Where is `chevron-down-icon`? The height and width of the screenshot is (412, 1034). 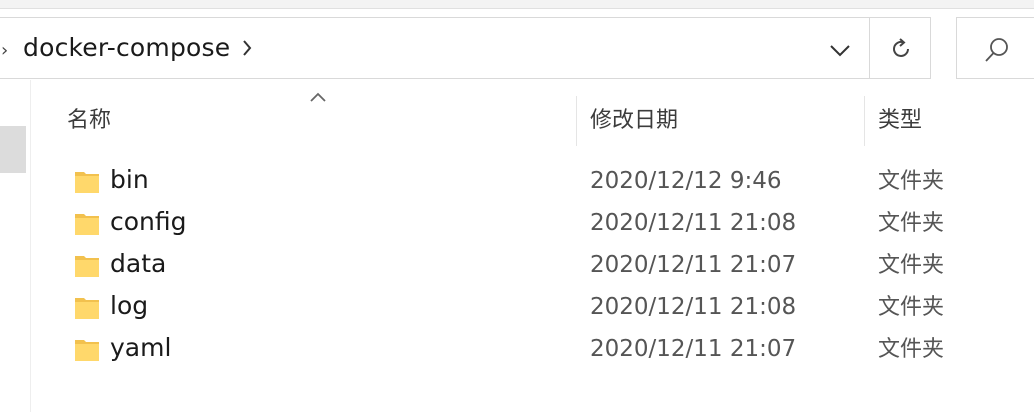
chevron-down-icon is located at coordinates (840, 50).